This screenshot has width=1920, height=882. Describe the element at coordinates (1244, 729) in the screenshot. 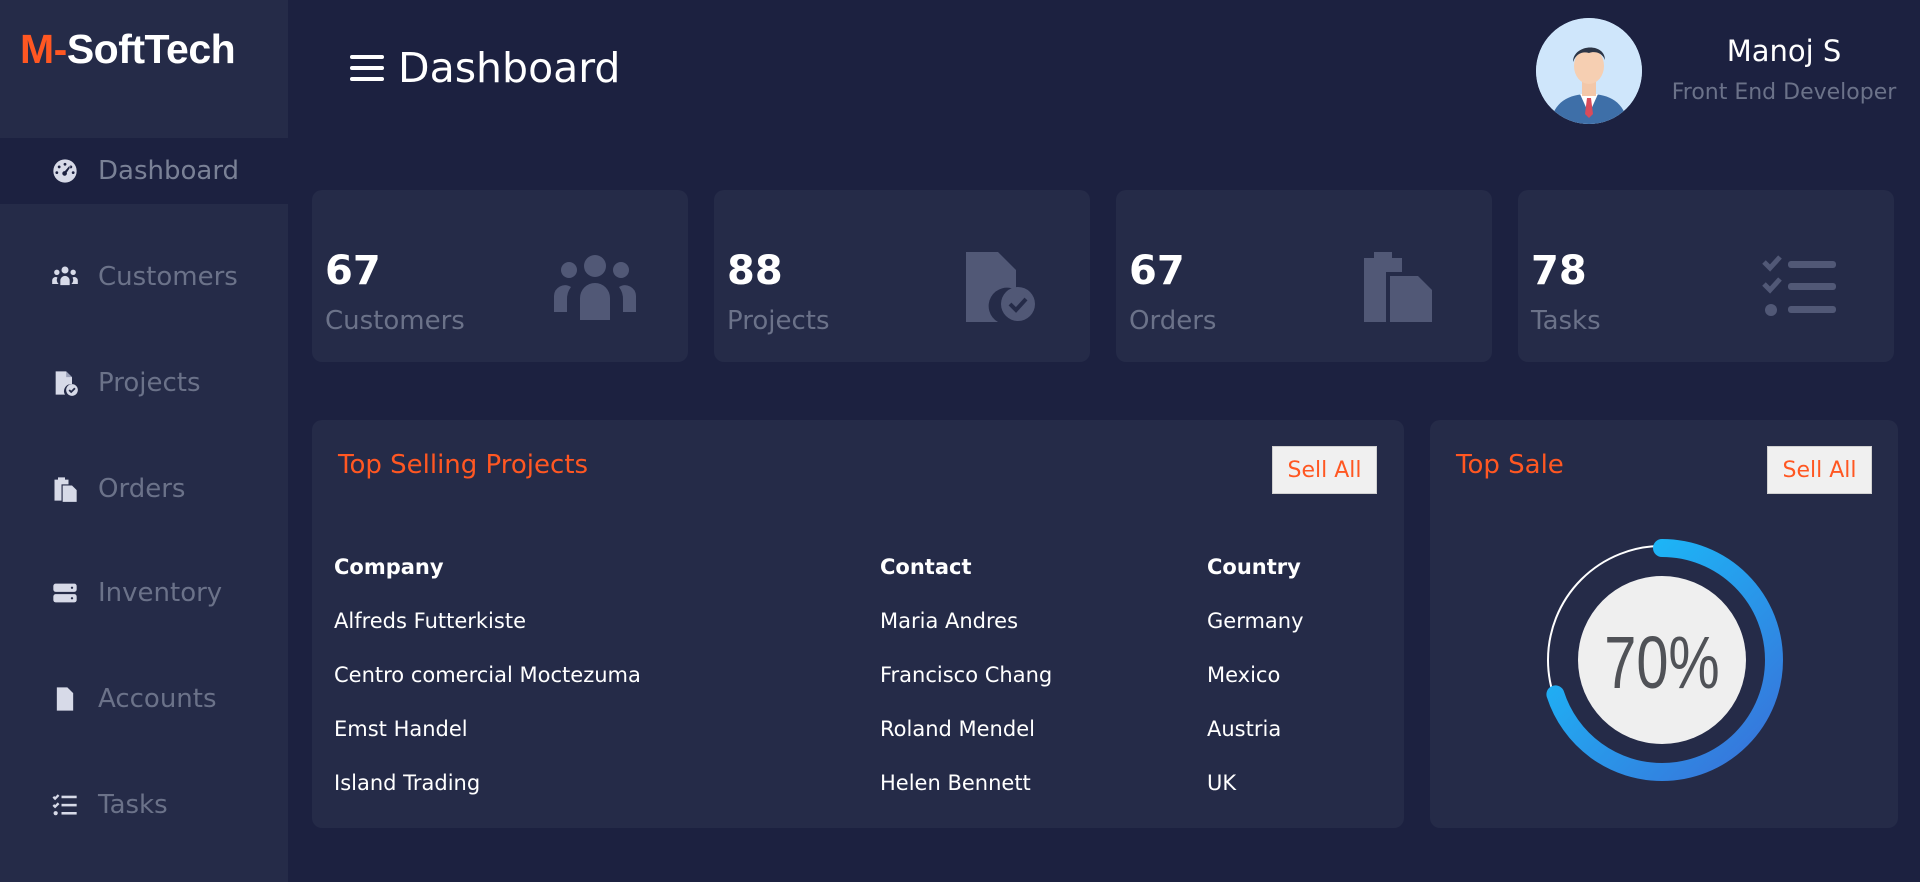

I see `cell-country: Austria` at that location.